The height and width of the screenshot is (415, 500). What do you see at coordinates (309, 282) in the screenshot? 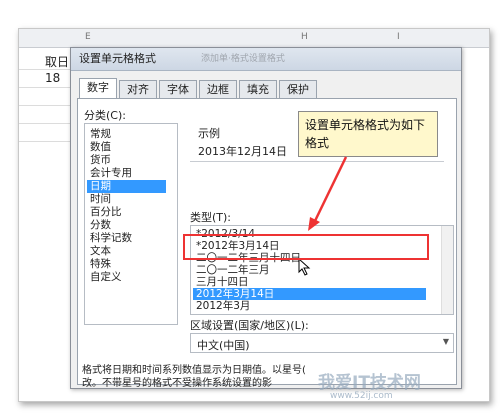
I see `type-item: 三月十四日` at bounding box center [309, 282].